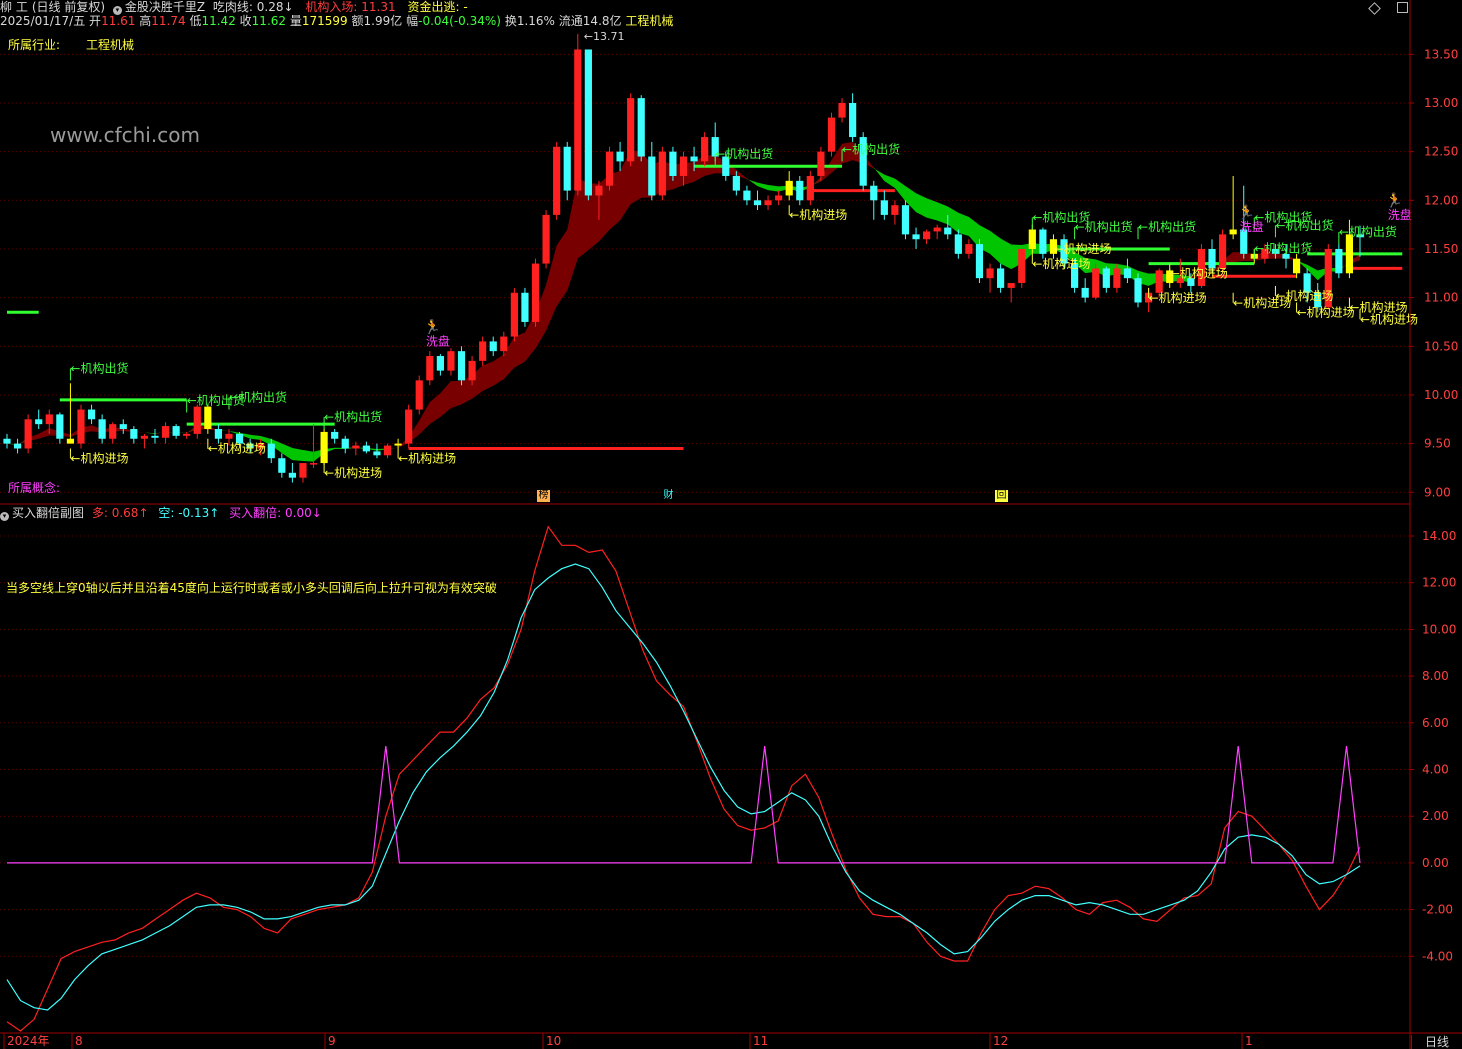  I want to click on sub-indicator-menu-icon: ▾, so click(4, 516).